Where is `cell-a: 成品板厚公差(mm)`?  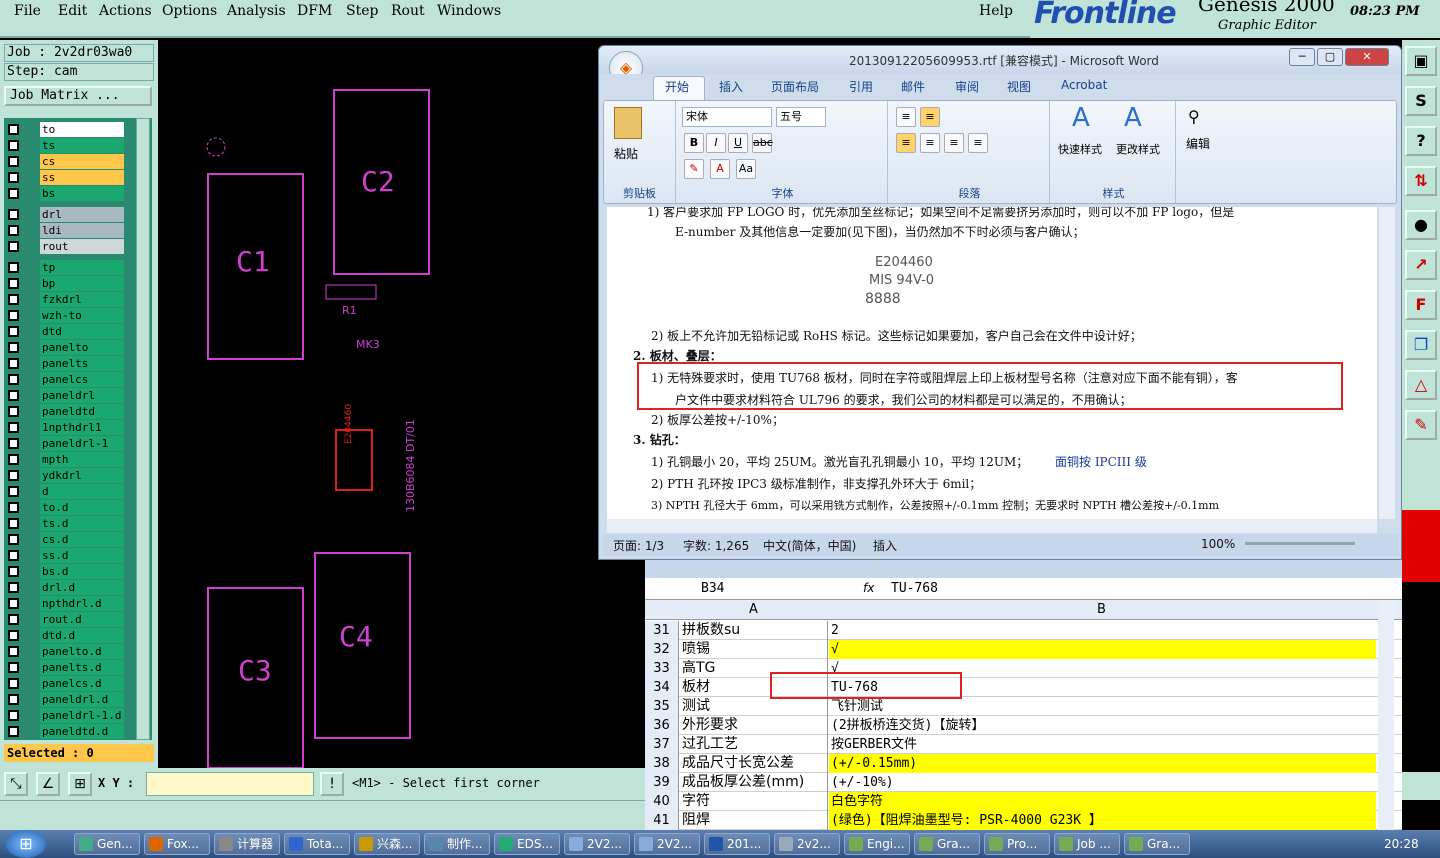
cell-a: 成品板厚公差(mm) is located at coordinates (754, 782).